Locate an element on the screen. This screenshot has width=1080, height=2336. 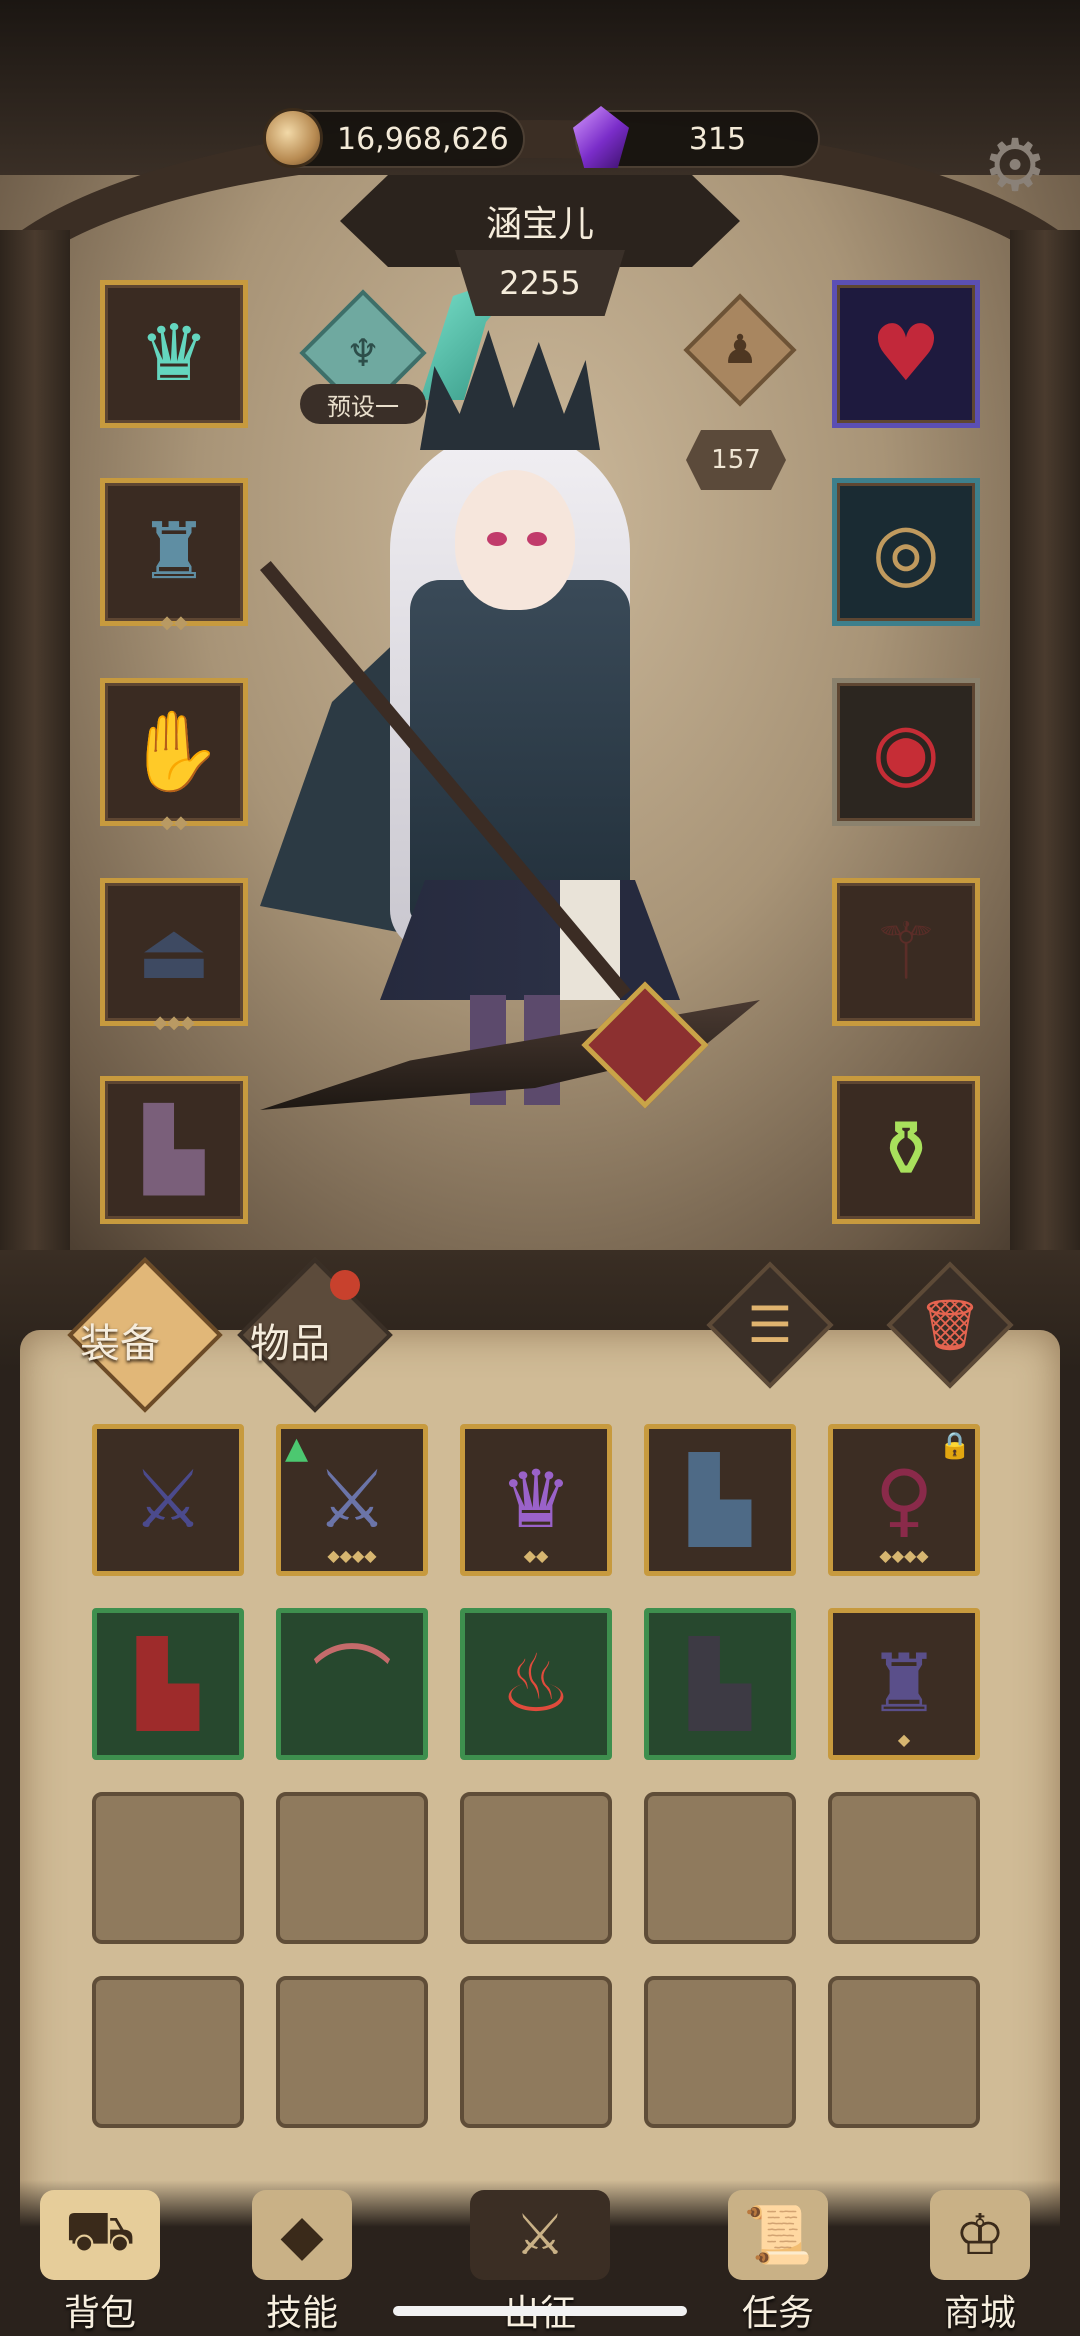
tab-items-label: 物品 is located at coordinates (290, 1344).